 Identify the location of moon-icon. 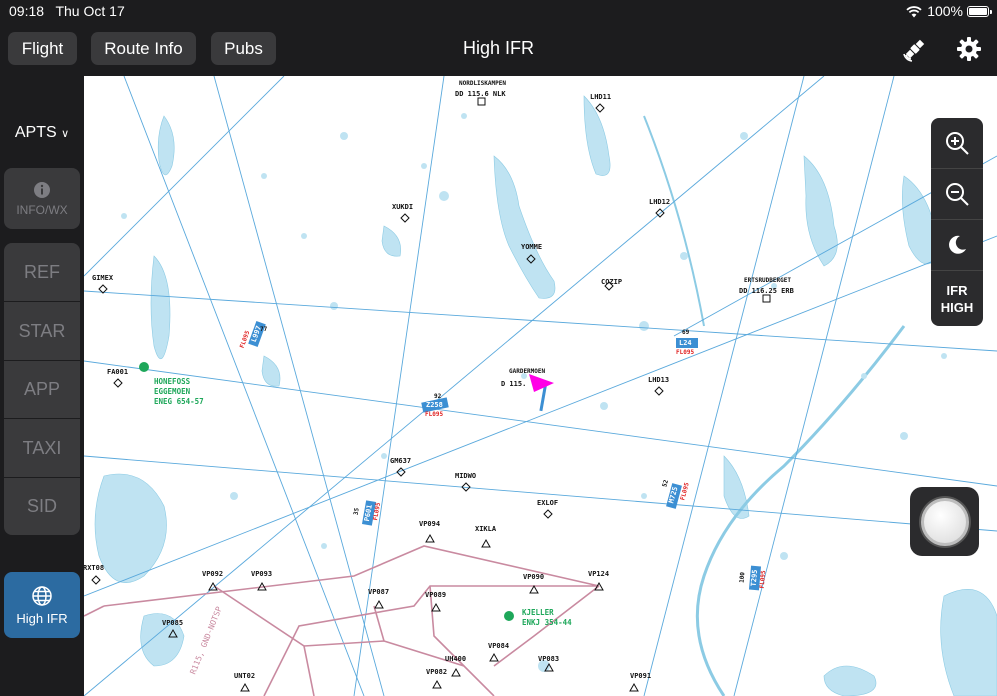
(957, 244).